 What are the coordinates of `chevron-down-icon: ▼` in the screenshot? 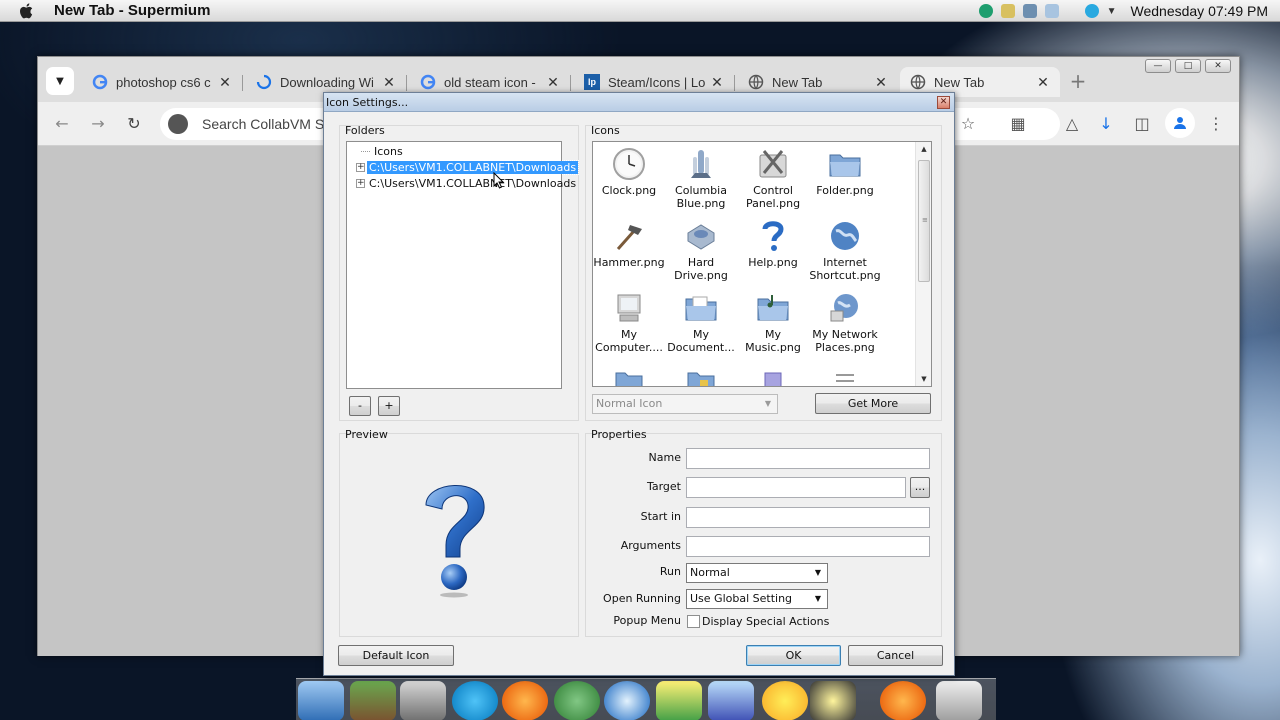 It's located at (1112, 11).